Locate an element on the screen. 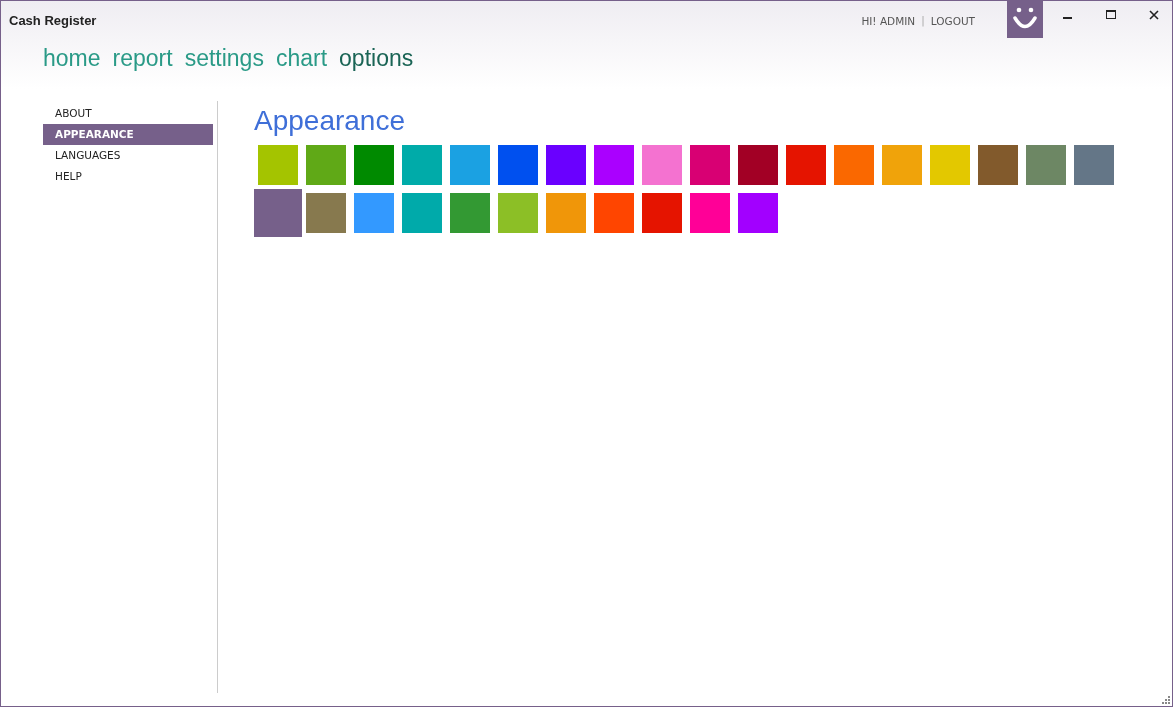 This screenshot has width=1173, height=707. maximize-icon is located at coordinates (1111, 15).